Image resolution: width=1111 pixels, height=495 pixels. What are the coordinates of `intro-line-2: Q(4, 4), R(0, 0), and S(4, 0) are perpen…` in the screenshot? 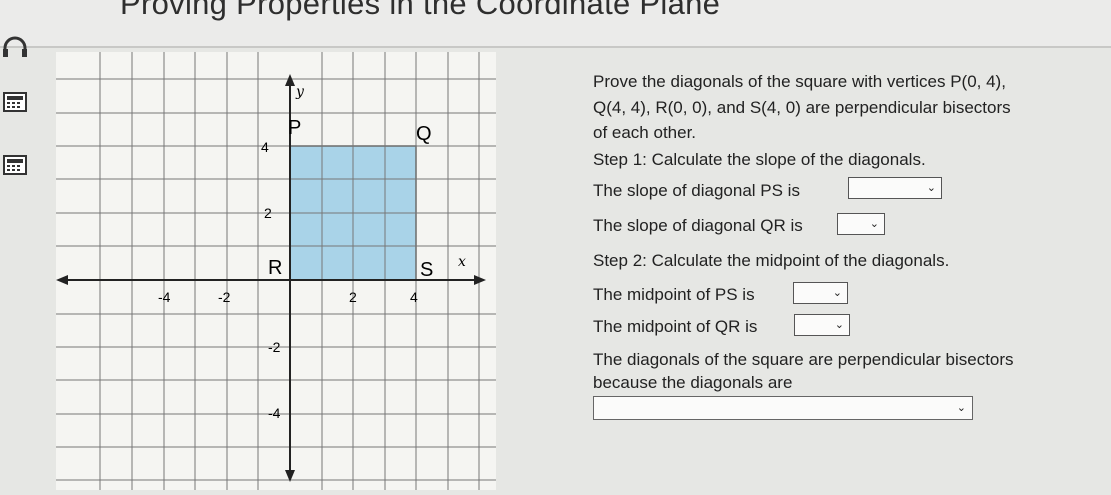 It's located at (802, 107).